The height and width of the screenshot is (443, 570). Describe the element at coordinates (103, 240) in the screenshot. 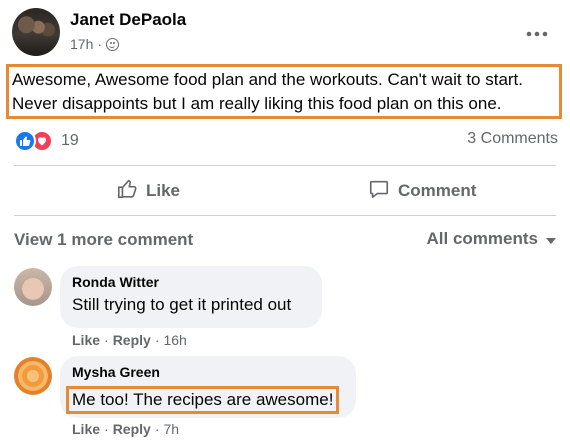

I see `view-more-comments-link: View 1 more comment` at that location.